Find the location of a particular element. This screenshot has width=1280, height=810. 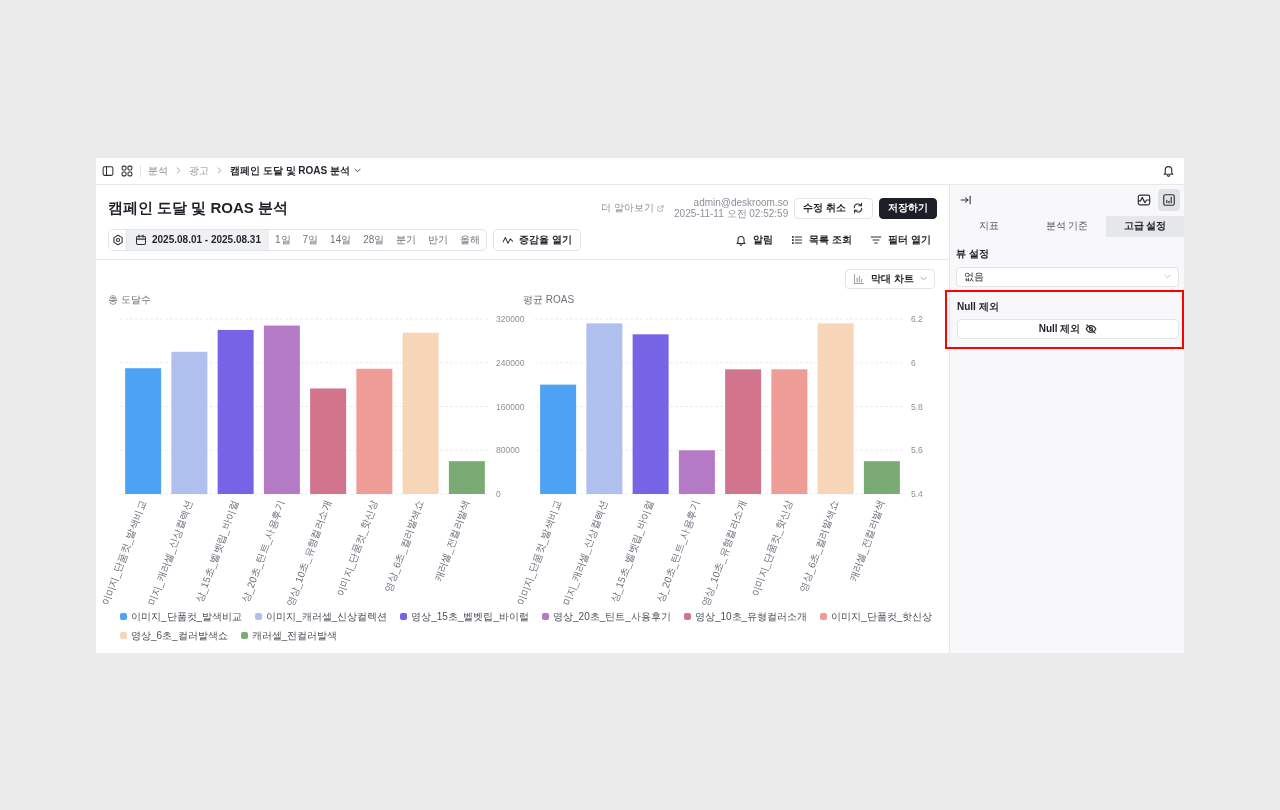

cancel-edit-button: 수정 취소 is located at coordinates (833, 208).